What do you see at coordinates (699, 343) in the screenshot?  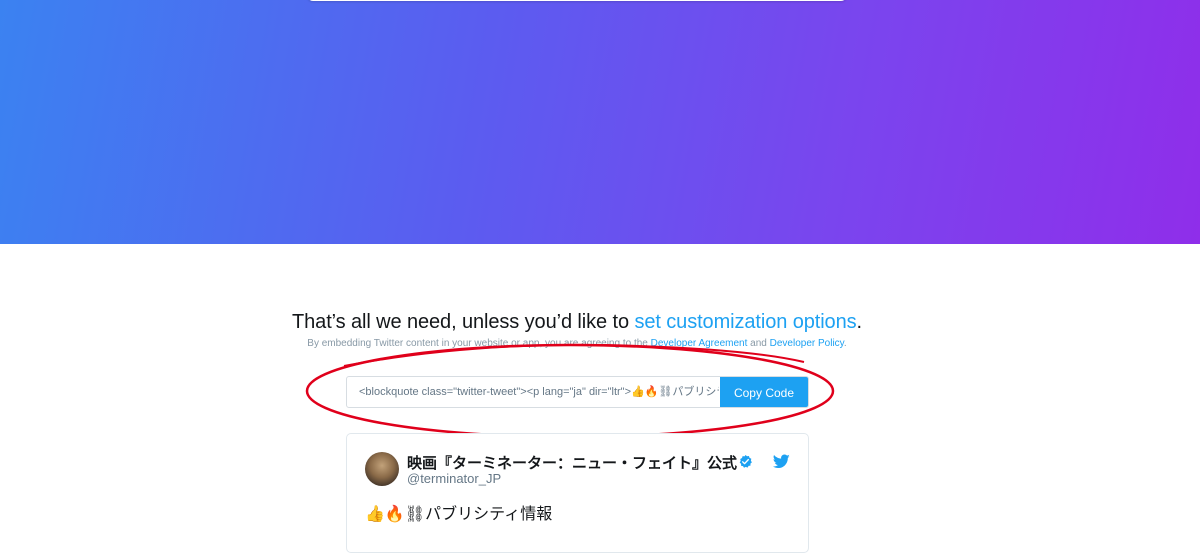 I see `developer-agreement-link: Developer Agreement` at bounding box center [699, 343].